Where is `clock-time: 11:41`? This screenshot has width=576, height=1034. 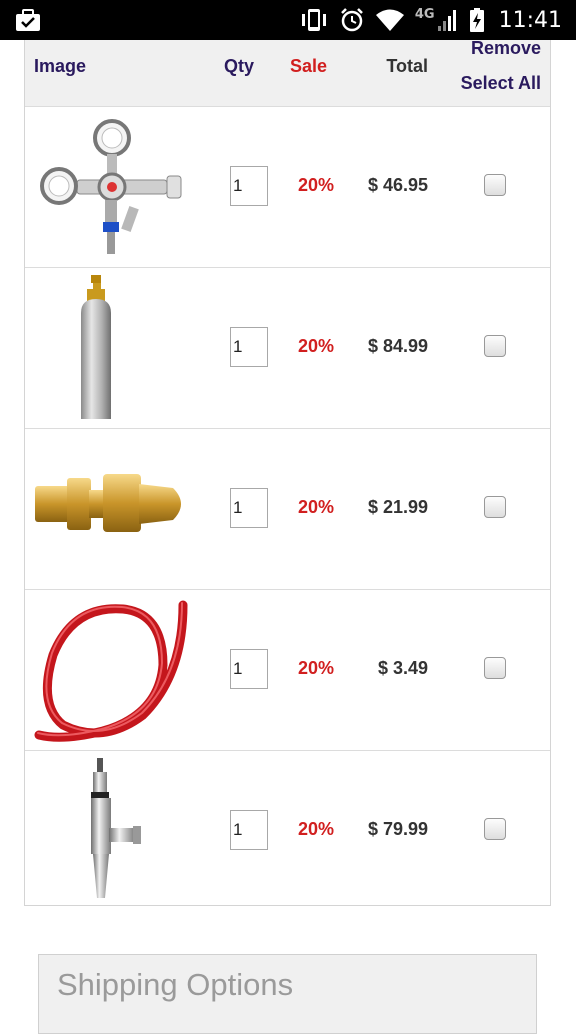 clock-time: 11:41 is located at coordinates (530, 20).